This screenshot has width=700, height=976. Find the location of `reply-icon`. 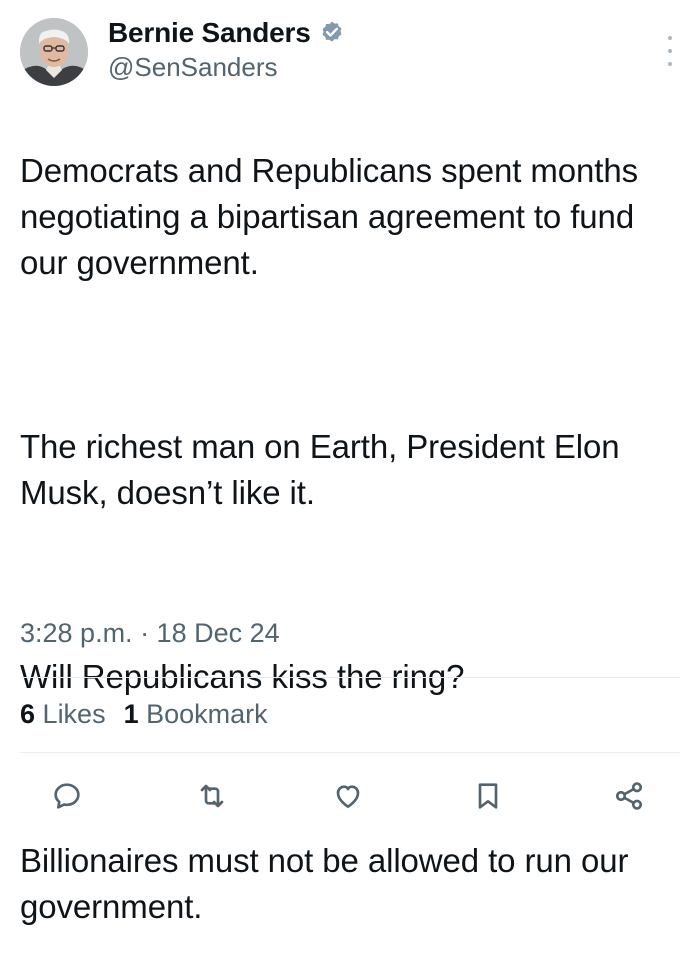

reply-icon is located at coordinates (67, 796).